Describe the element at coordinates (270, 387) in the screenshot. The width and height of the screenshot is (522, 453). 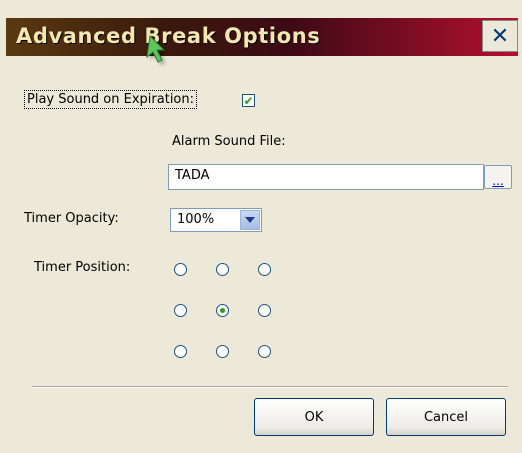
I see `button-divider` at that location.